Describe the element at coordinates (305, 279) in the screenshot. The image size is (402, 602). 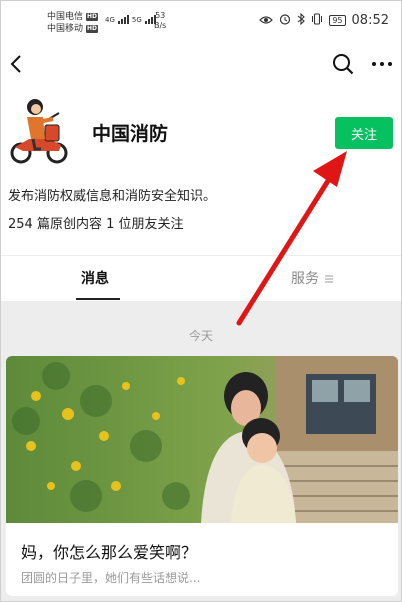
I see `tab-services-label: 服务` at that location.